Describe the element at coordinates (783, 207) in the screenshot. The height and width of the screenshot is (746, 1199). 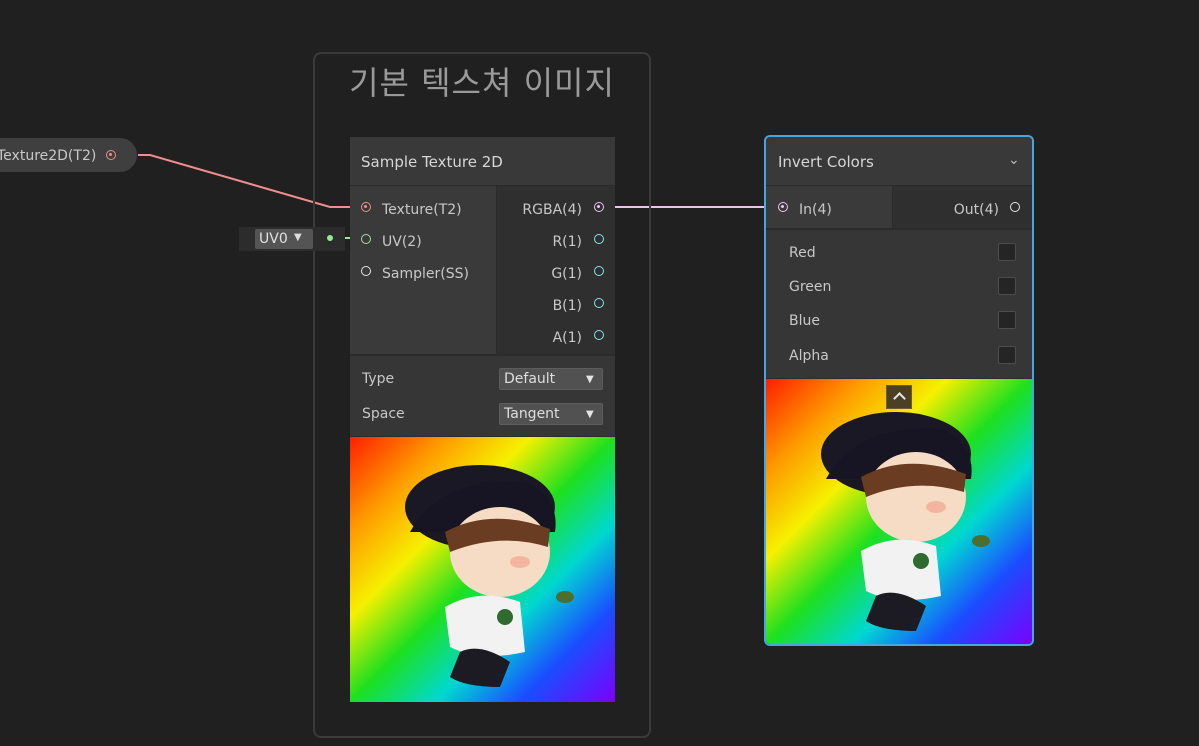
I see `invert-in-port` at that location.